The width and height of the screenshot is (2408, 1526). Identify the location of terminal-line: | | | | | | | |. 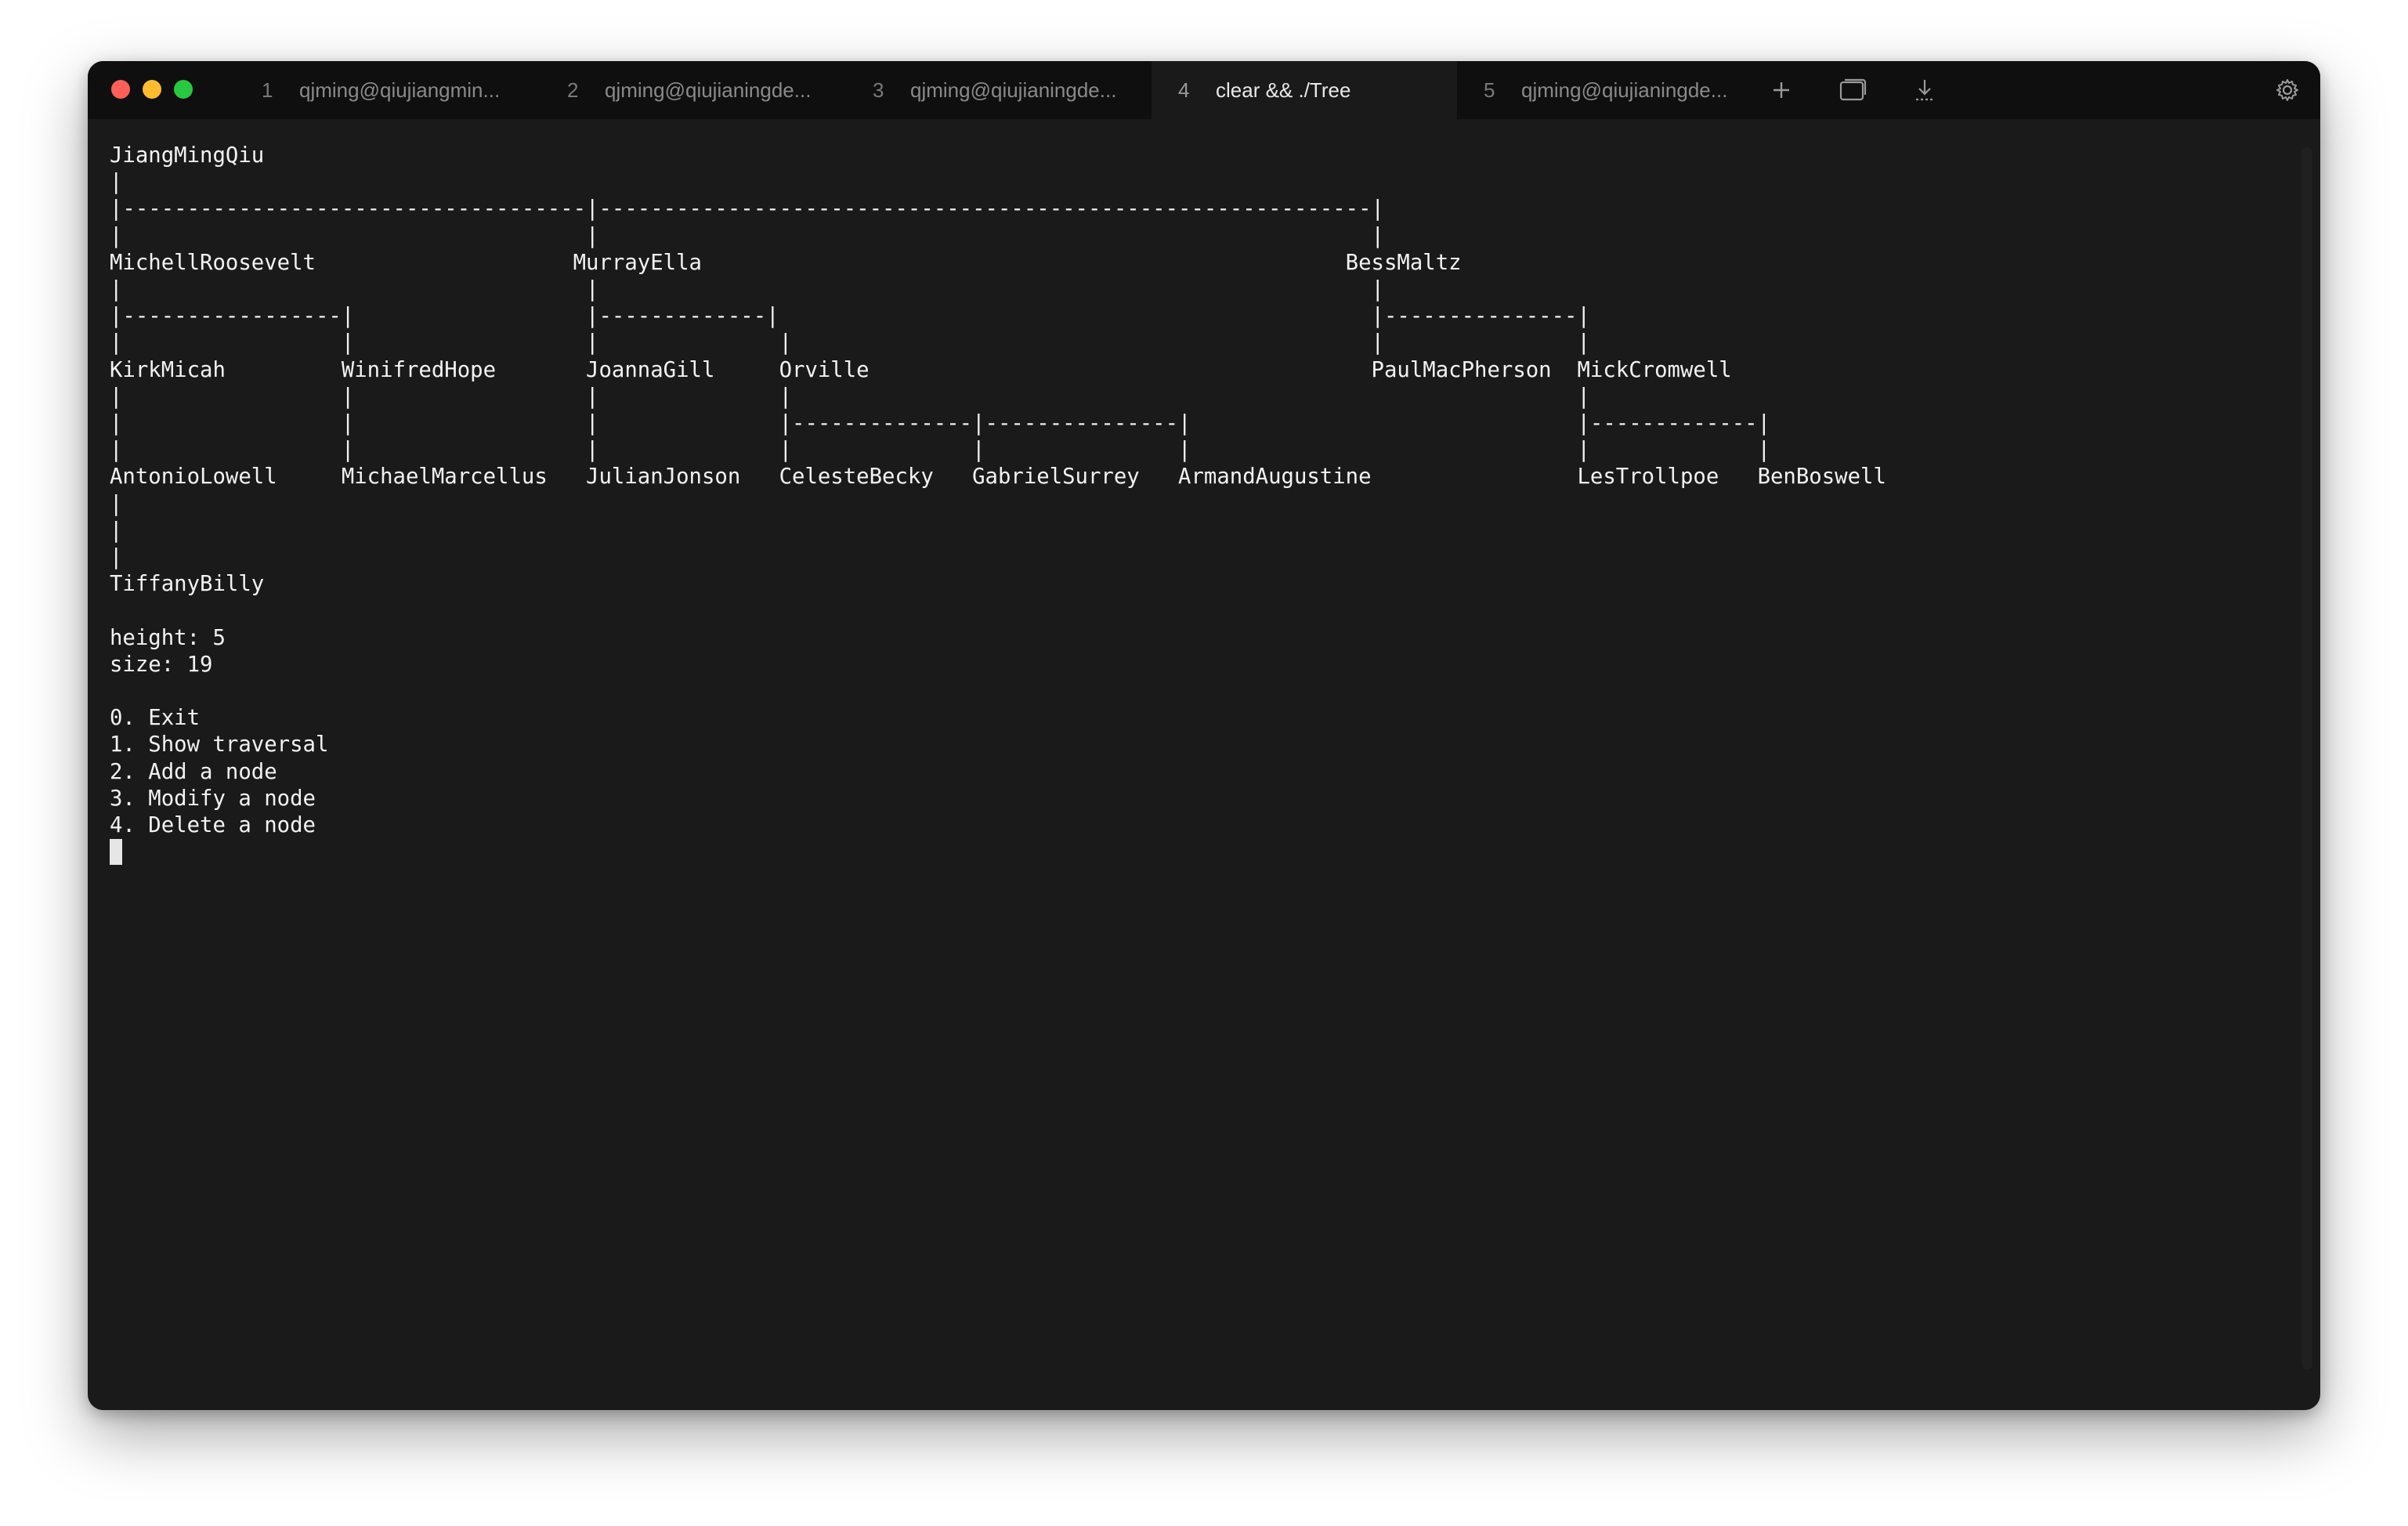
(940, 450).